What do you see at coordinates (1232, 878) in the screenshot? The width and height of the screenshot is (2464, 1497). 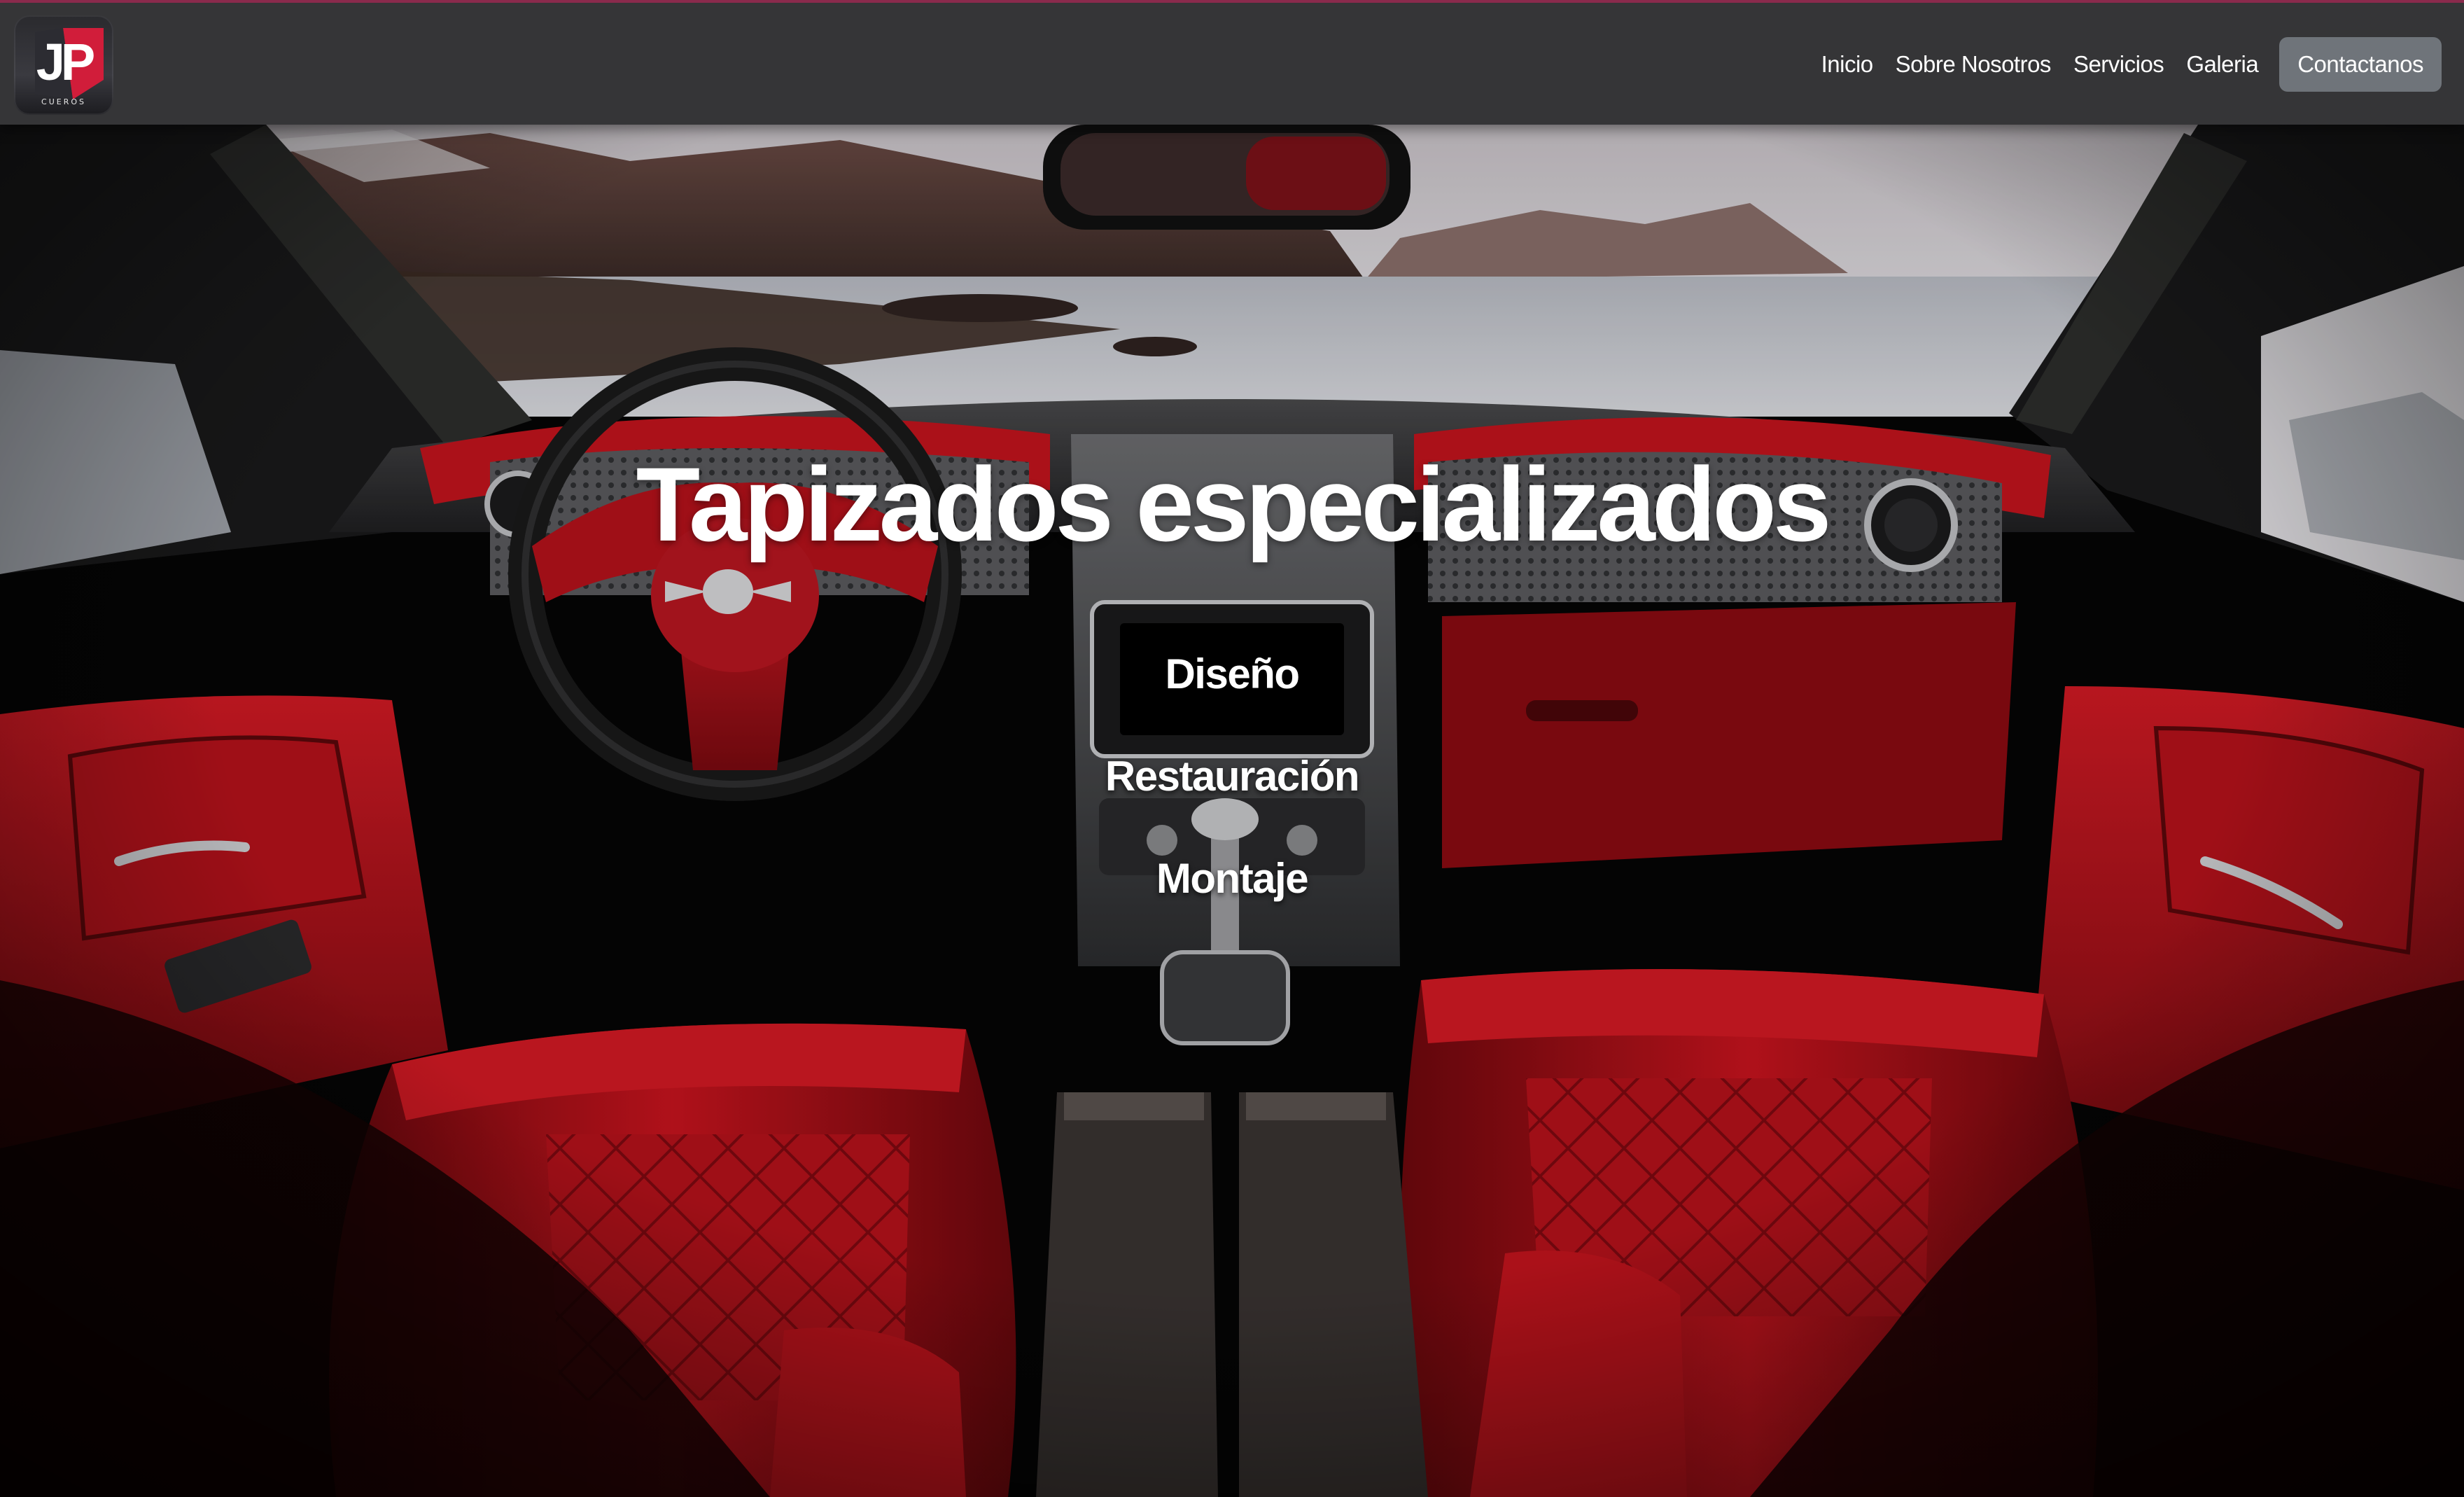 I see `hero-item-montaje: Montaje` at bounding box center [1232, 878].